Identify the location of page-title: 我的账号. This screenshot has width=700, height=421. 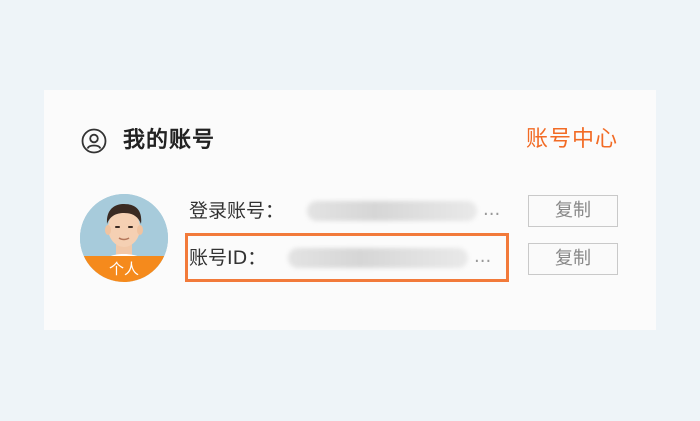
(169, 140).